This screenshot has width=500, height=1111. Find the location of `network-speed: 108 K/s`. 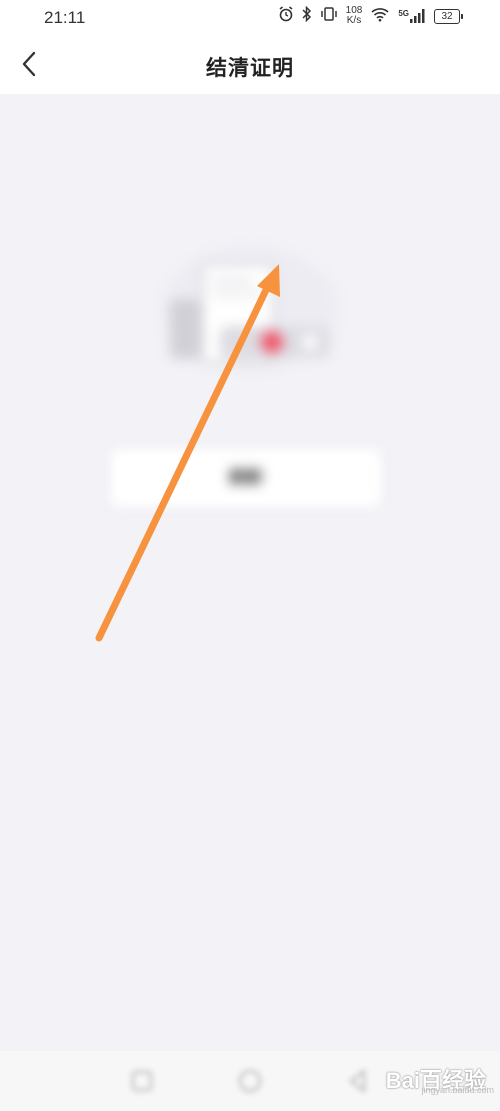

network-speed: 108 K/s is located at coordinates (354, 16).